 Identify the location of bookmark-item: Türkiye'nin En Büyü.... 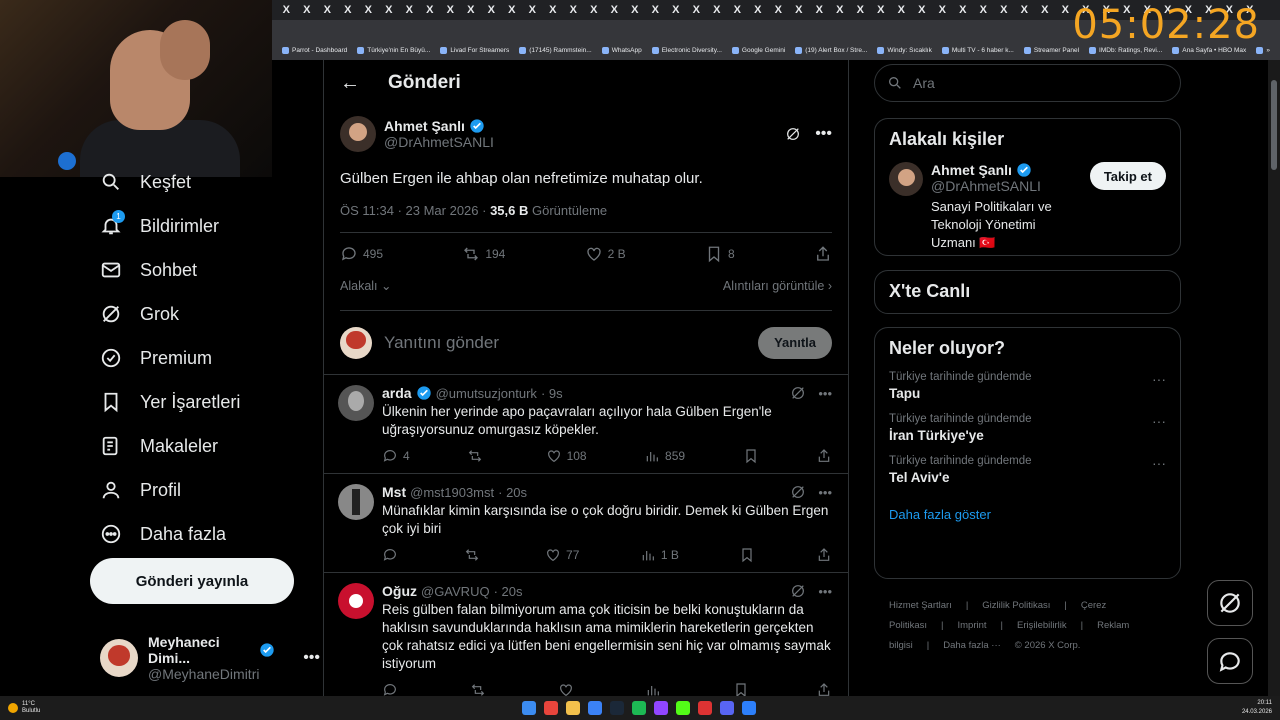
(393, 50).